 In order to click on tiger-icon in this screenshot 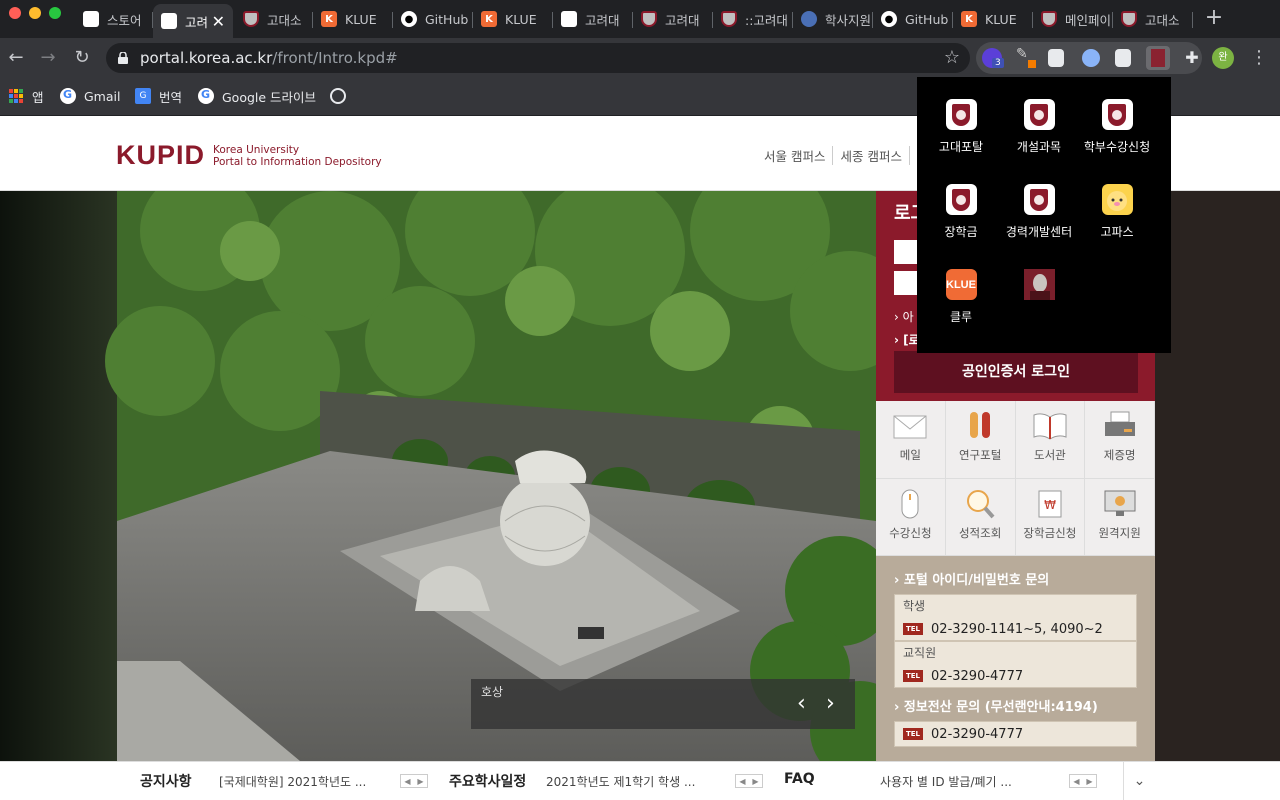, I will do `click(569, 19)`.